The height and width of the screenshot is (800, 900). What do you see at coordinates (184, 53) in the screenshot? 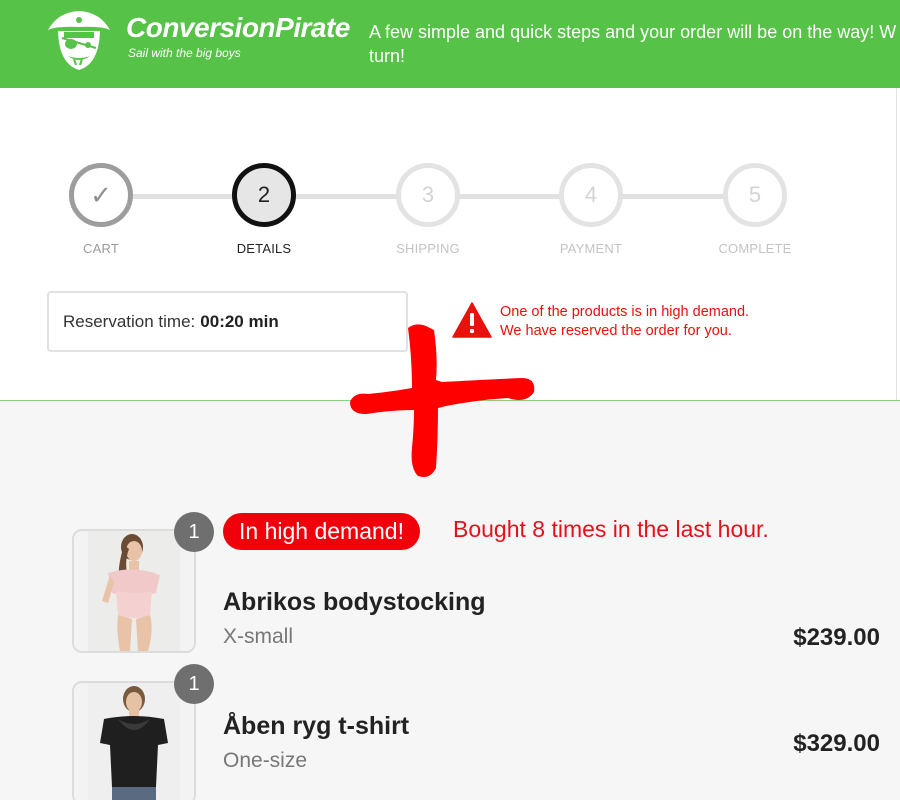
I see `brand-tagline: Sail with the big boys` at bounding box center [184, 53].